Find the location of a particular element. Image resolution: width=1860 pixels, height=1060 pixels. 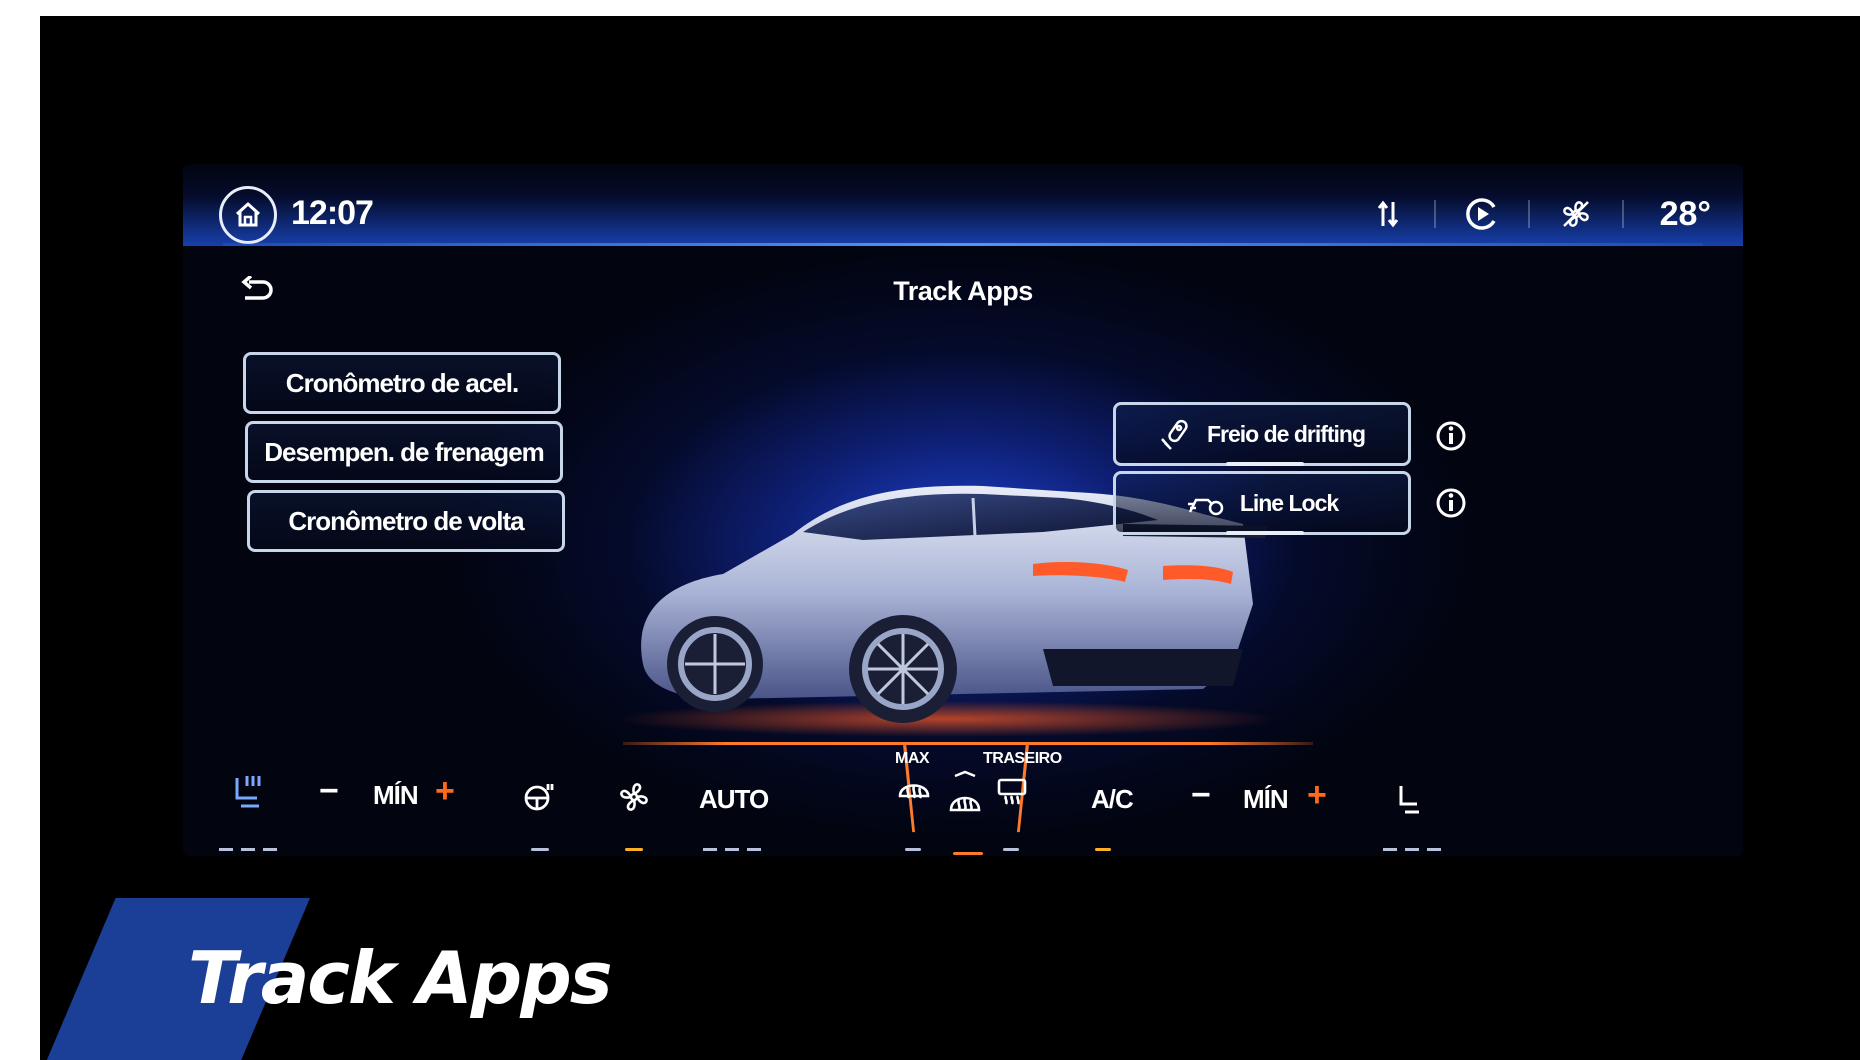

max-defrost-label: MAX is located at coordinates (912, 758).